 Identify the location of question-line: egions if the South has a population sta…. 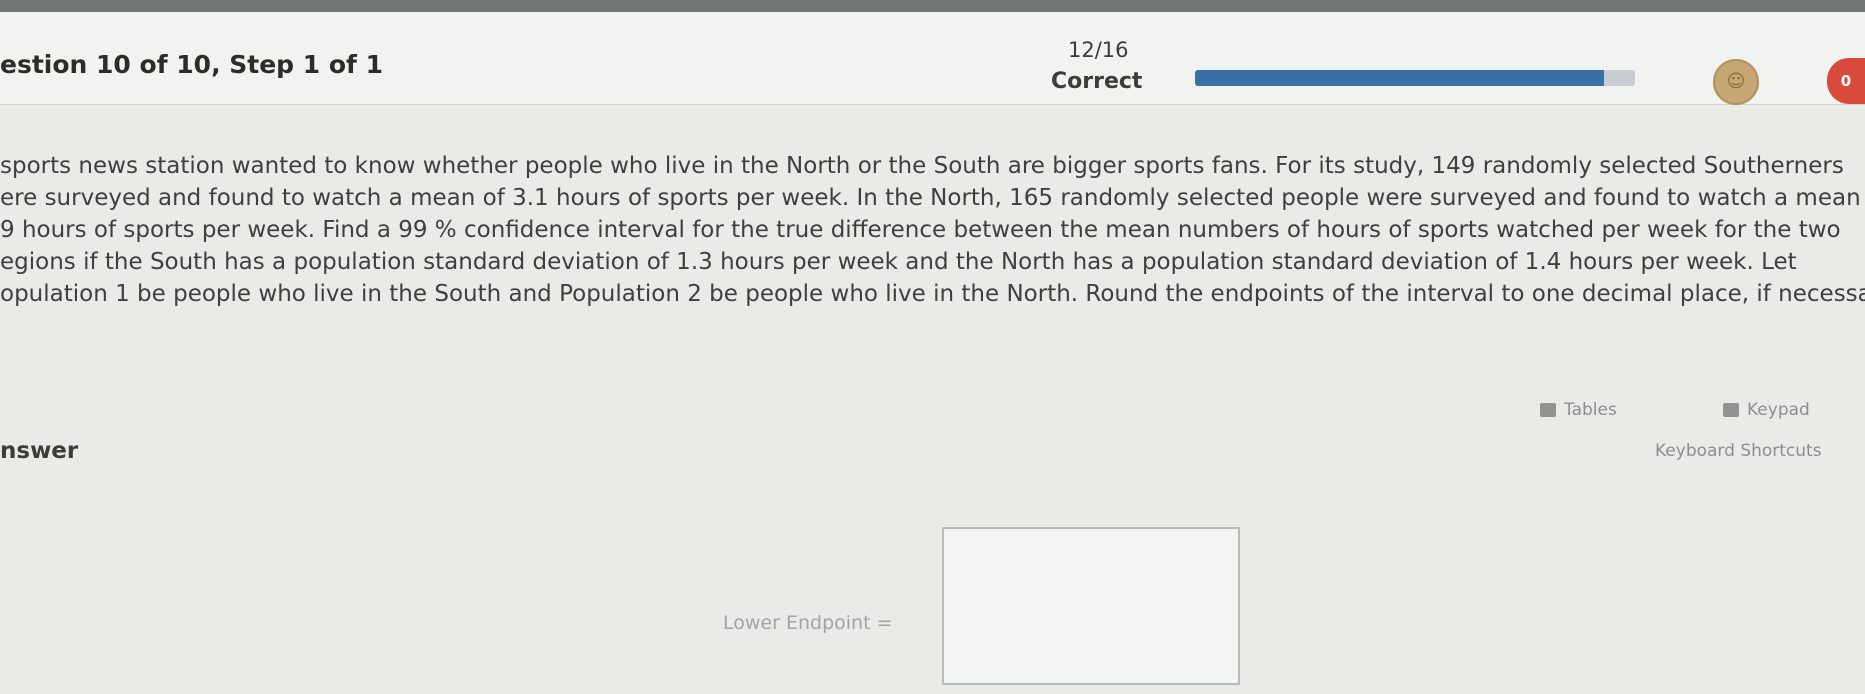
(898, 262).